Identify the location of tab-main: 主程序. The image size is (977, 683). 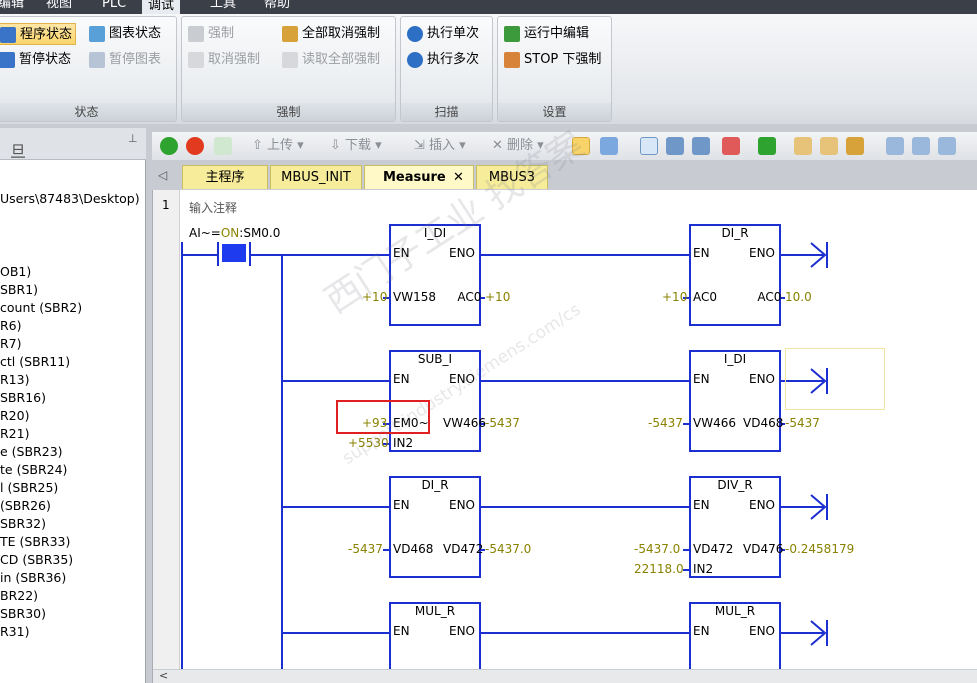
(225, 177).